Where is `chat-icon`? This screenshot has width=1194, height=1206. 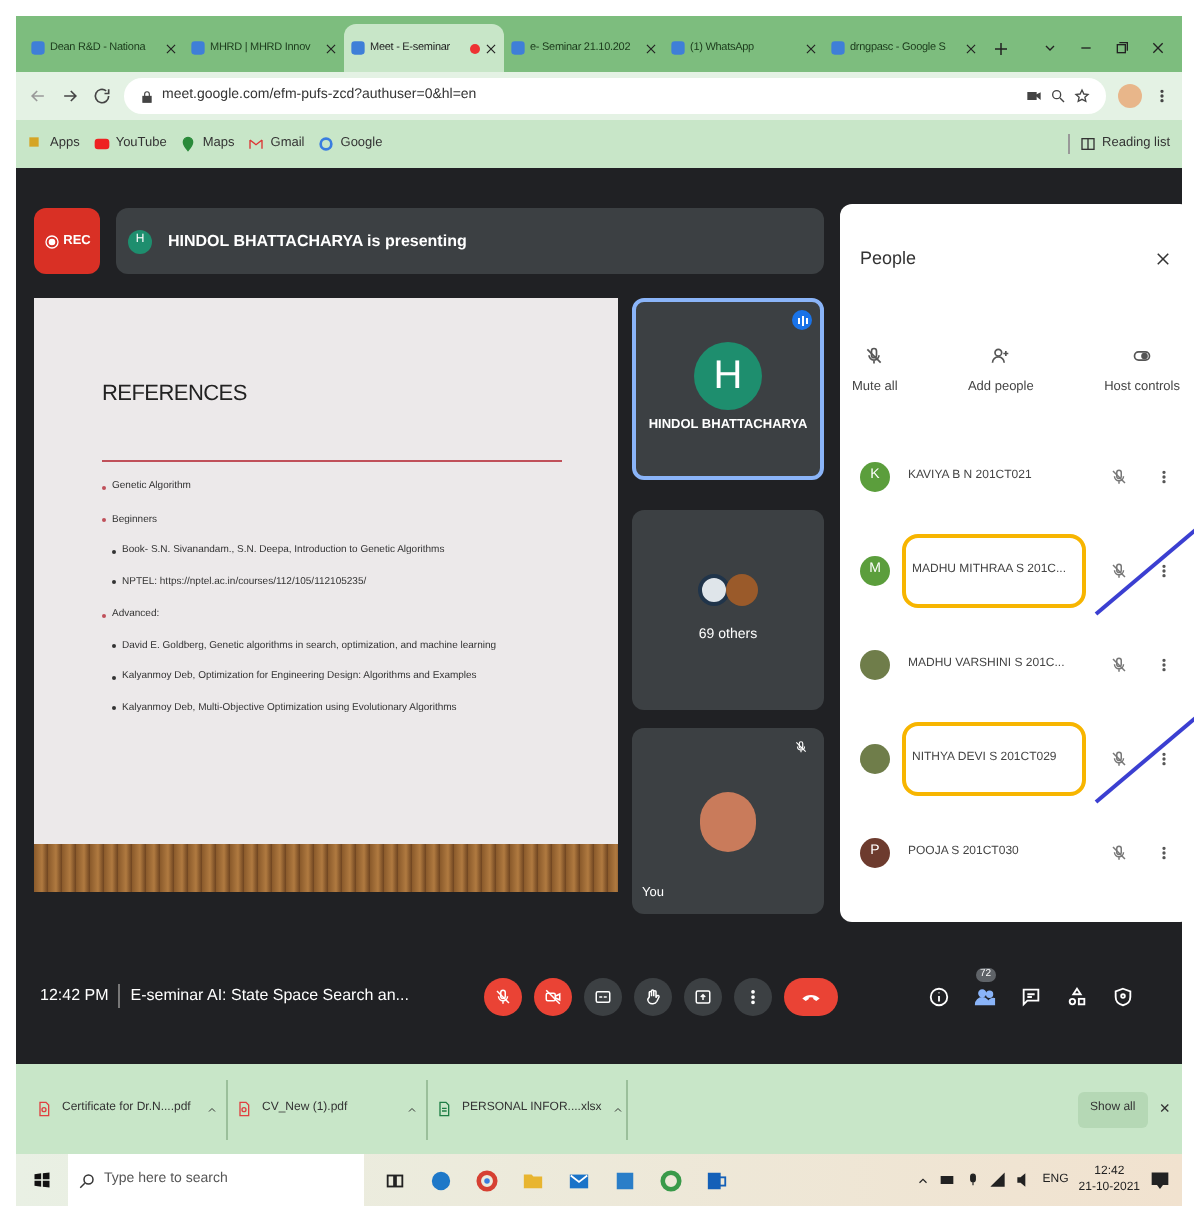 chat-icon is located at coordinates (1031, 996).